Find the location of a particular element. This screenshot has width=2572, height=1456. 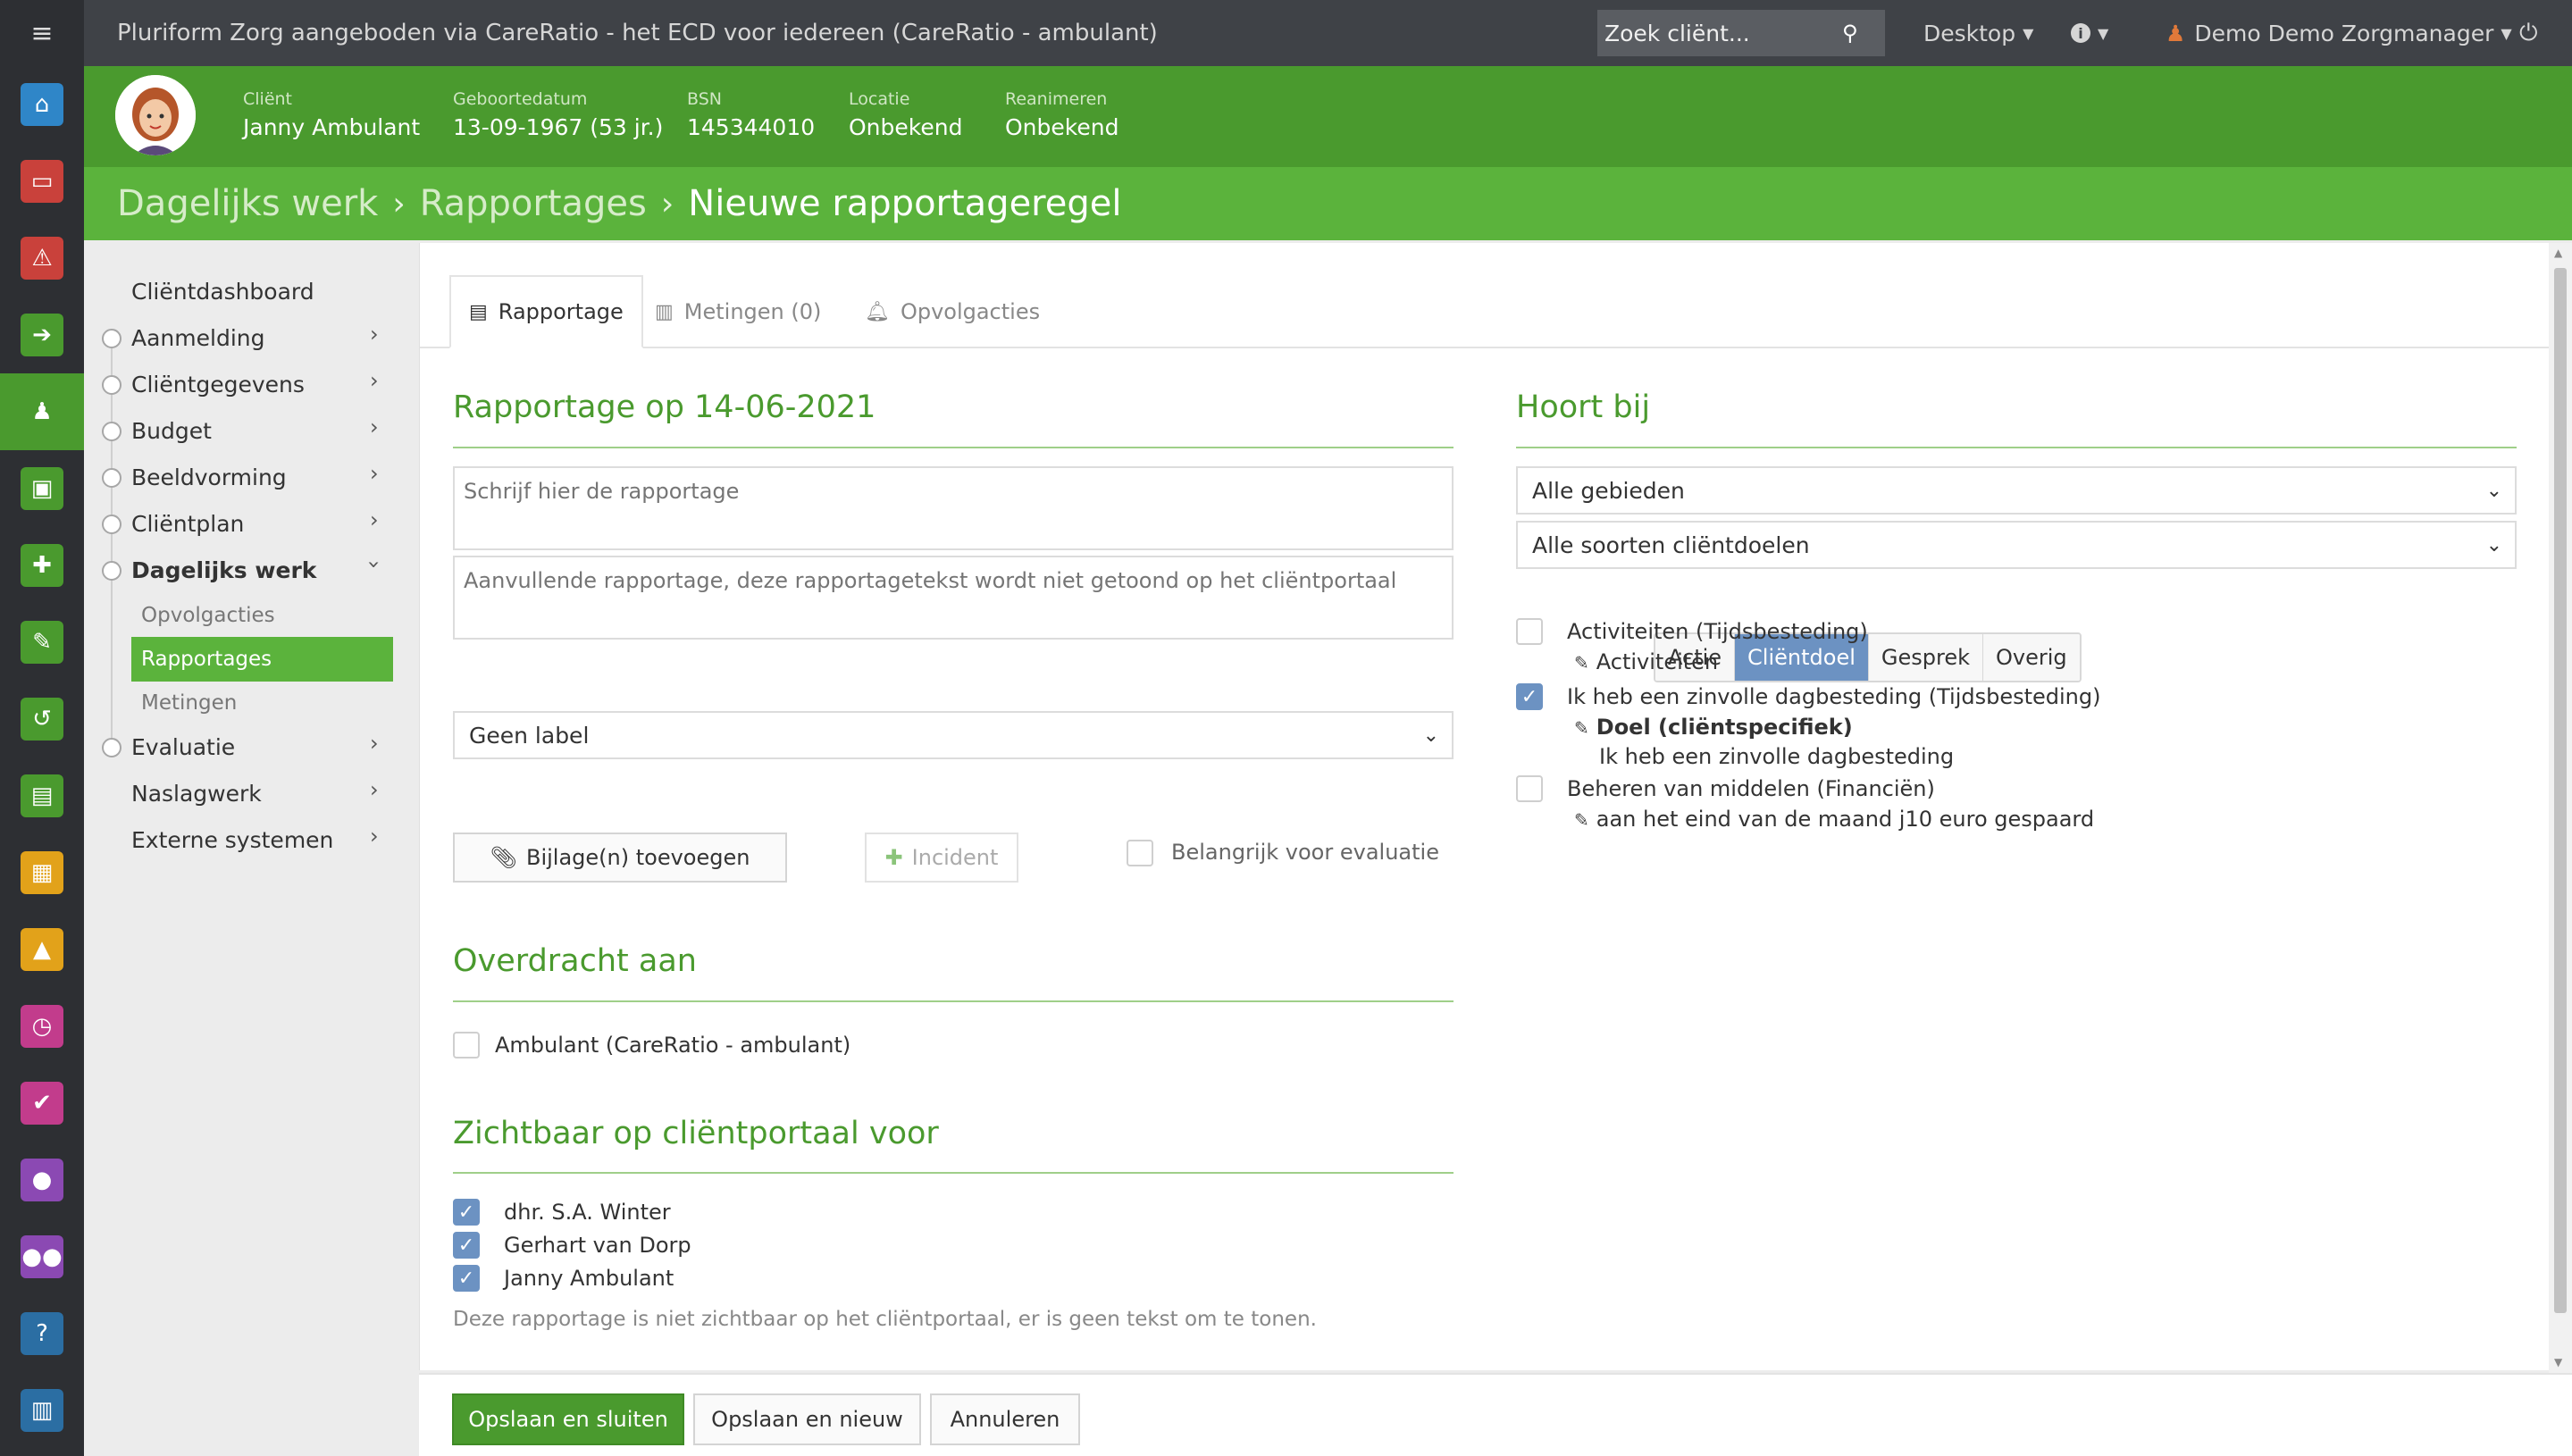

user-menu: ♟ Demo Demo Zorgmanager ▼ is located at coordinates (2339, 33).